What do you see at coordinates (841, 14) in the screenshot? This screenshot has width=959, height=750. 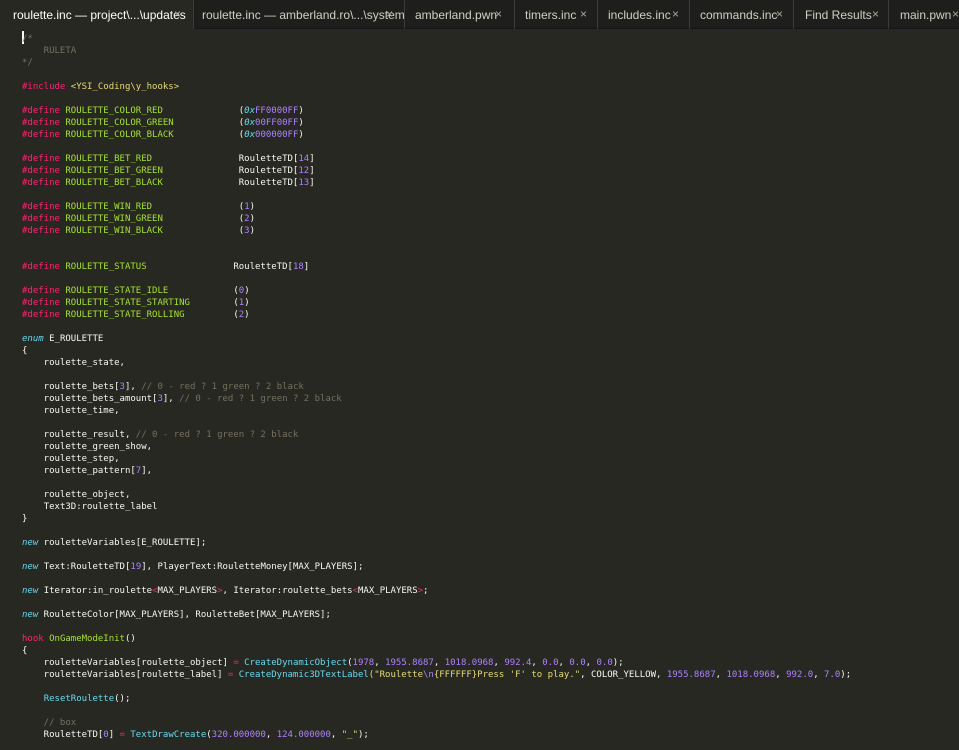 I see `tab-find-results: Find Results ×` at bounding box center [841, 14].